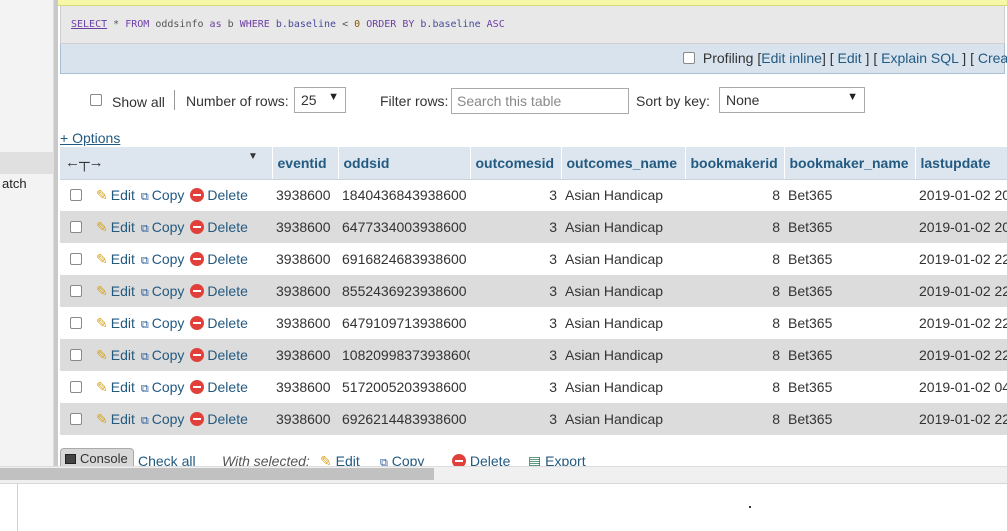  Describe the element at coordinates (481, 459) in the screenshot. I see `bulk-delete-button: Delete` at that location.